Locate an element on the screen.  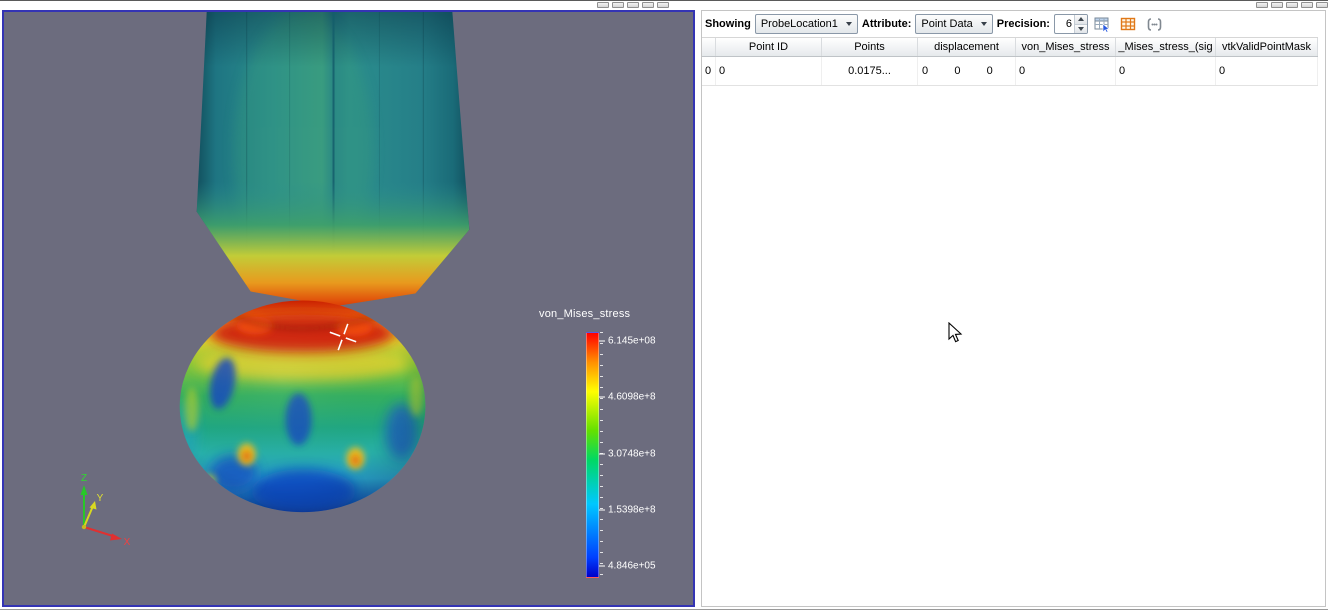
displacement-x: 0 is located at coordinates (925, 71).